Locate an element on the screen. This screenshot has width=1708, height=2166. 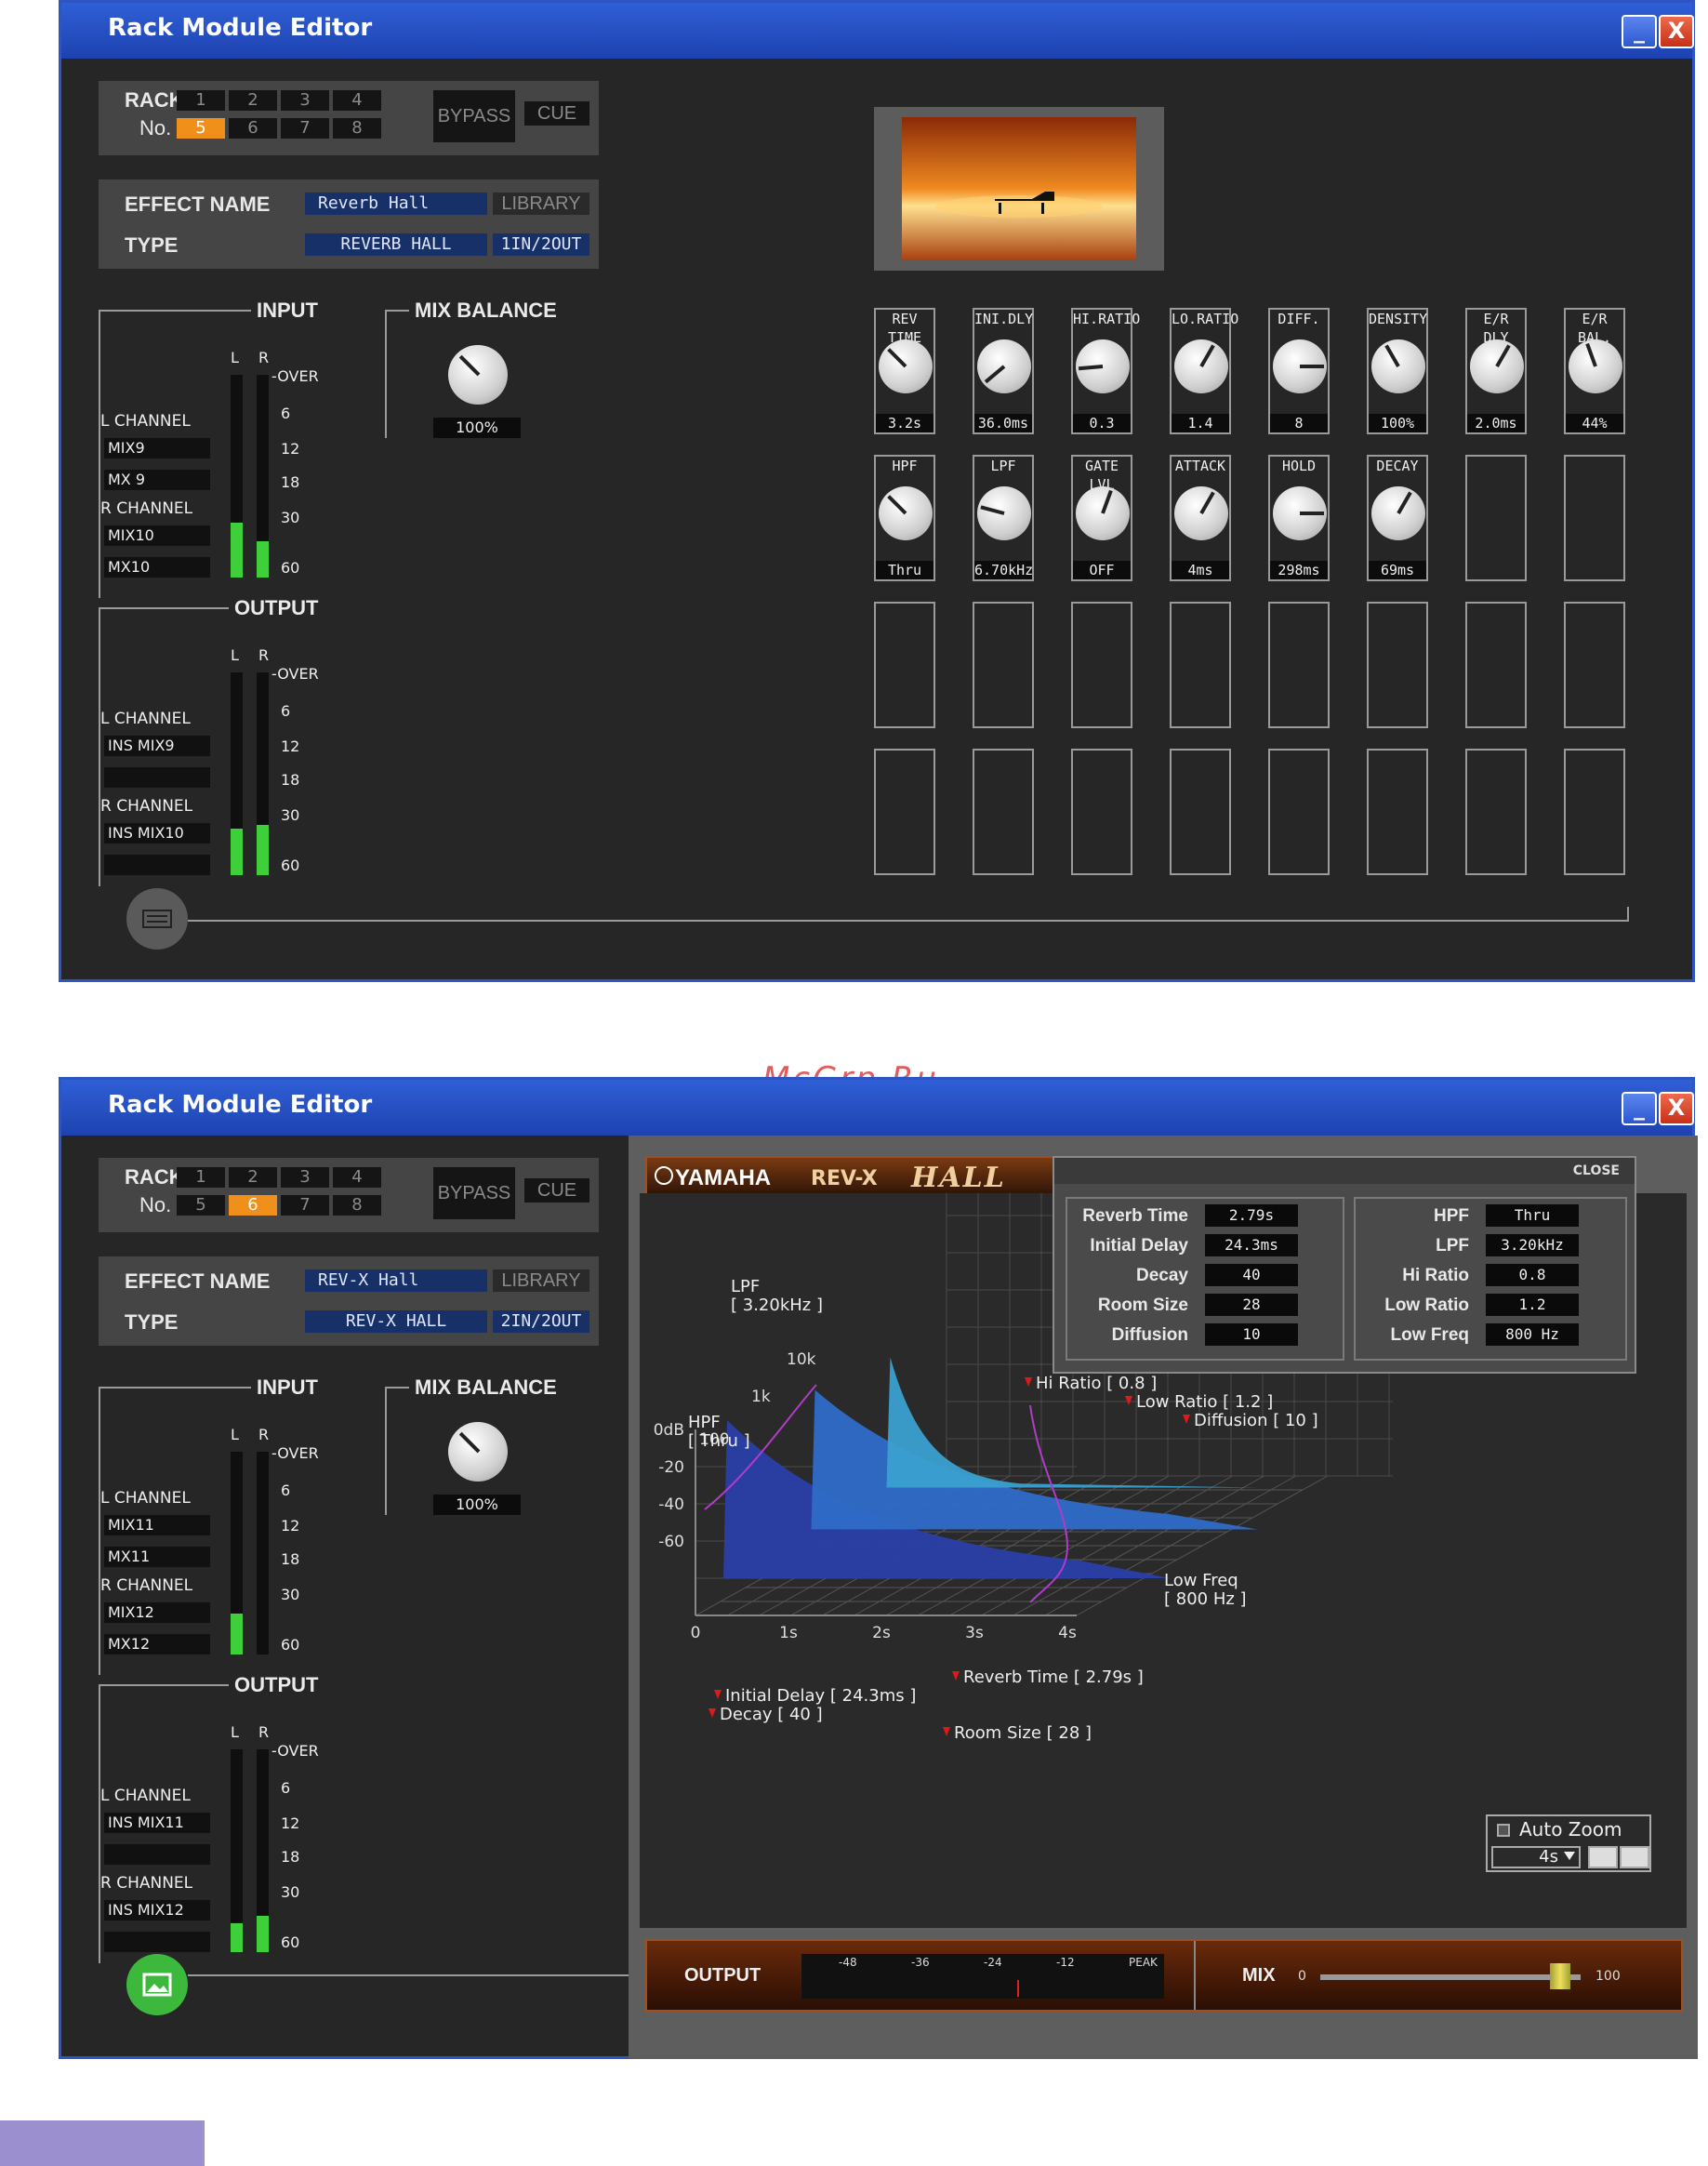
effect-name-field: Reverb Hall is located at coordinates (396, 204).